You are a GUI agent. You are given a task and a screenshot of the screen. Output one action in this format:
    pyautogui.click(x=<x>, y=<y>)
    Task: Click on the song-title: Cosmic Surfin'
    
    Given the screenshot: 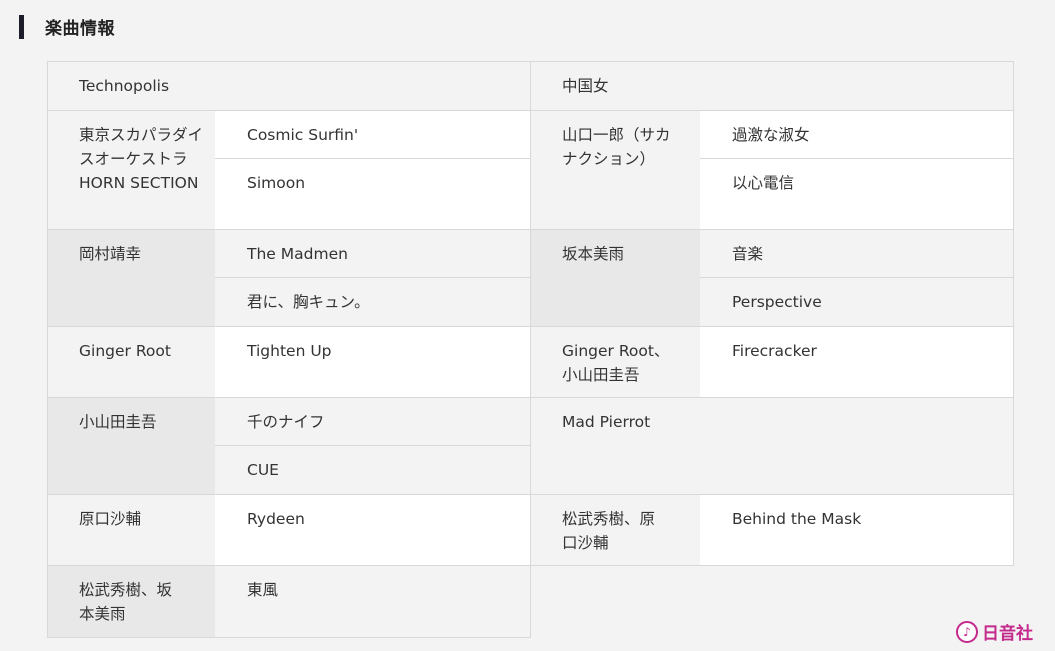 What is the action you would take?
    pyautogui.click(x=303, y=135)
    